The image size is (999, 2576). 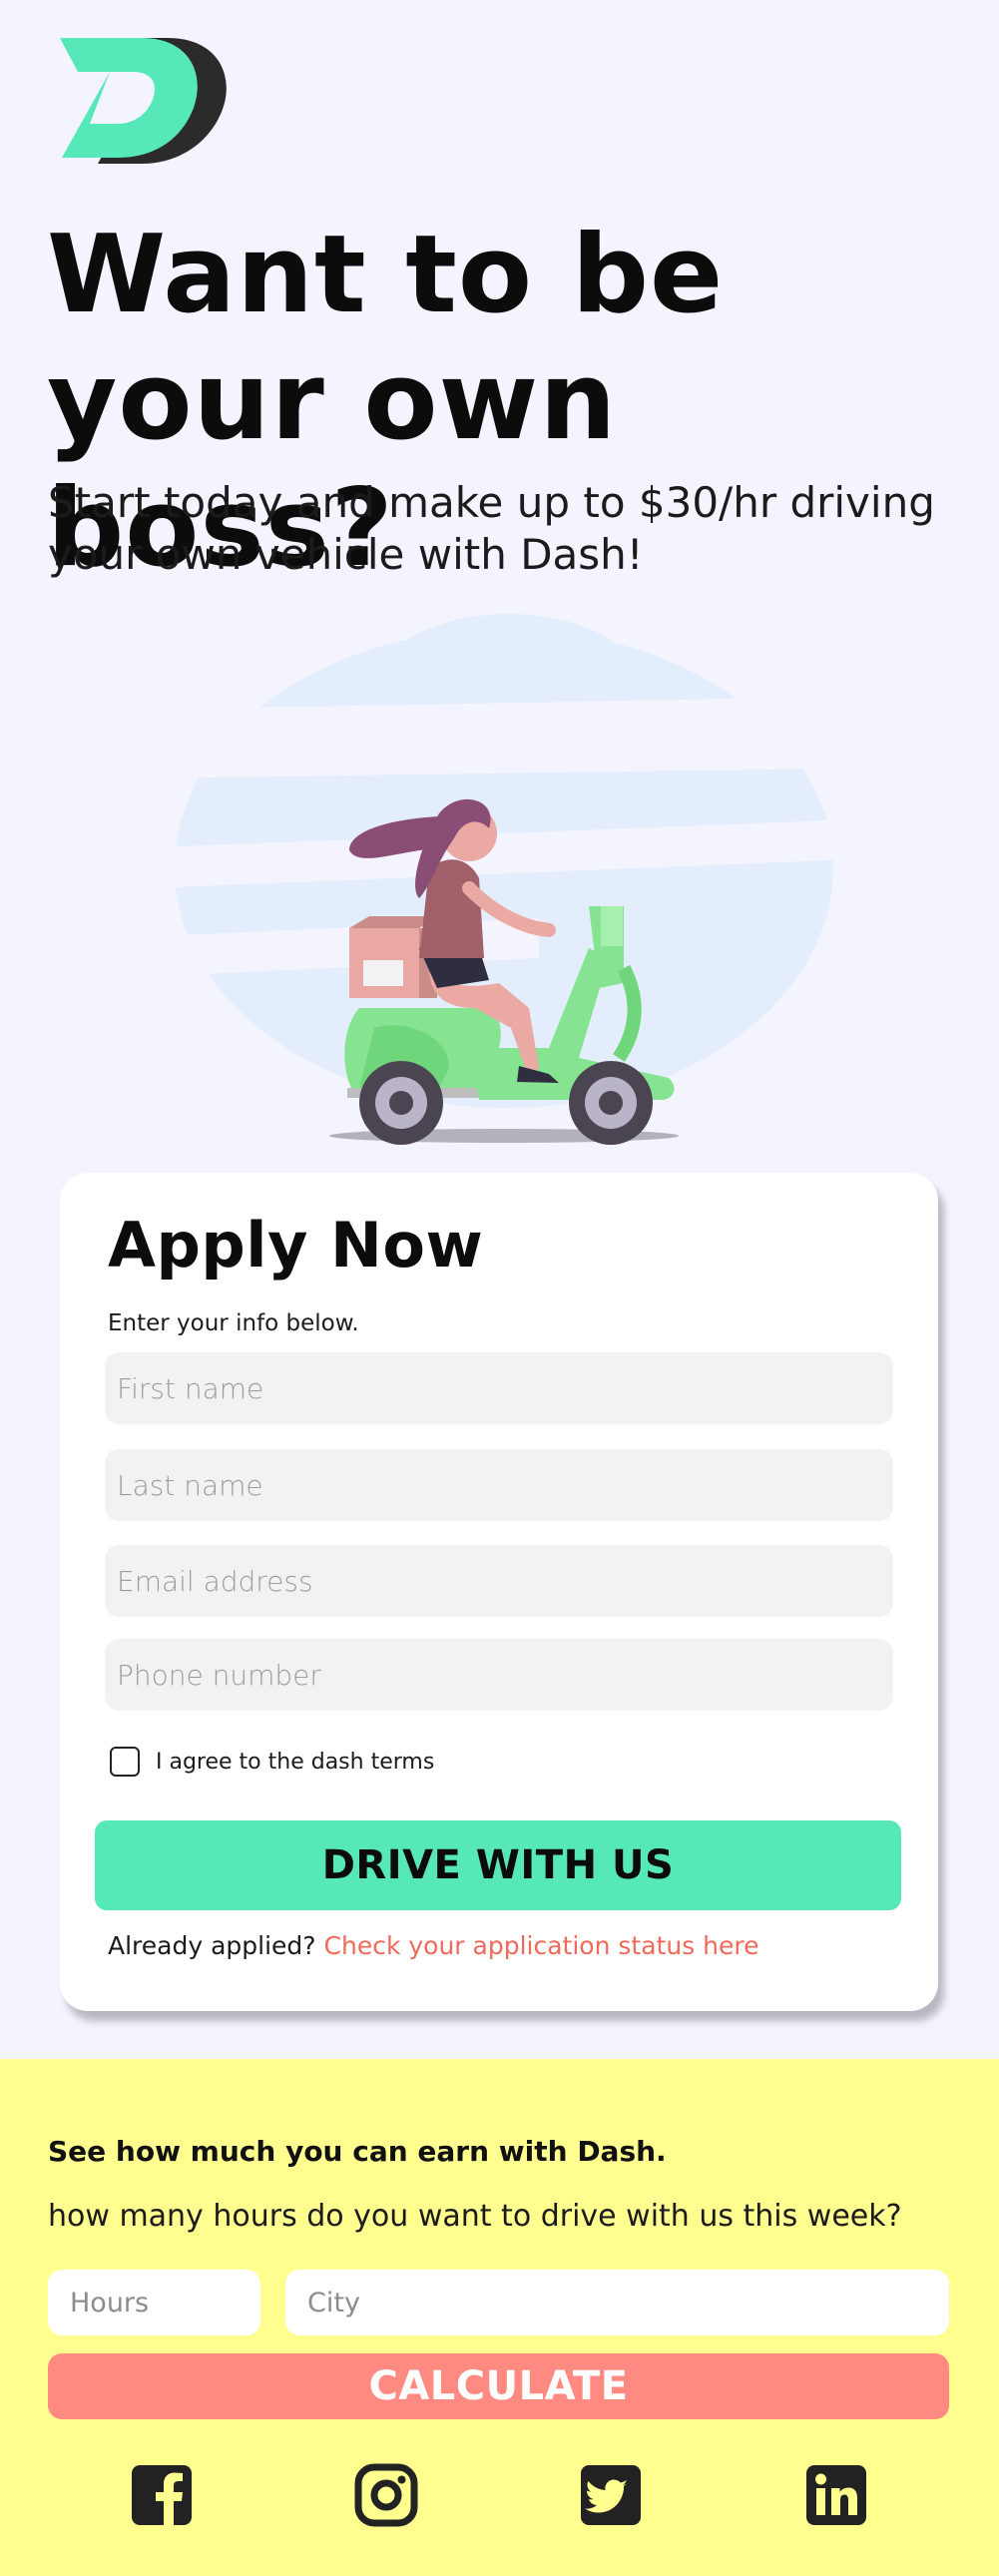 What do you see at coordinates (836, 2495) in the screenshot?
I see `linkedin-icon` at bounding box center [836, 2495].